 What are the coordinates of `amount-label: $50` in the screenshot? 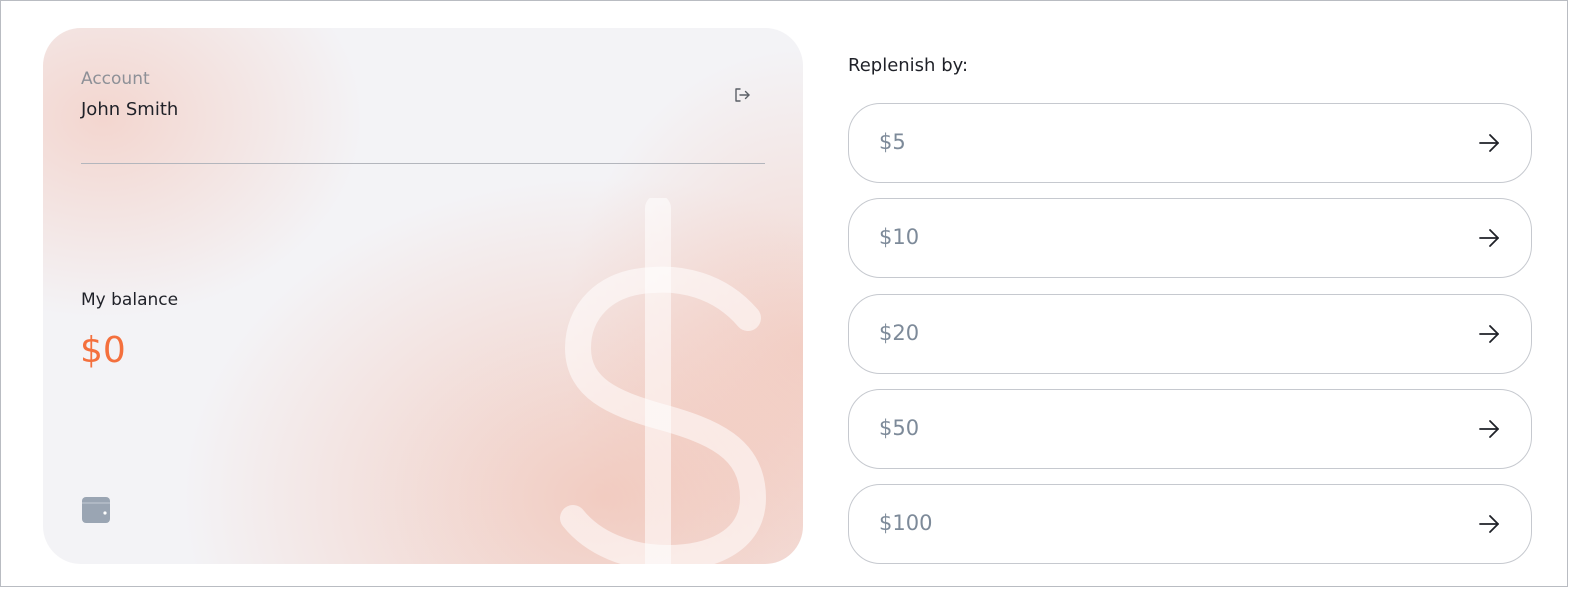 It's located at (899, 428).